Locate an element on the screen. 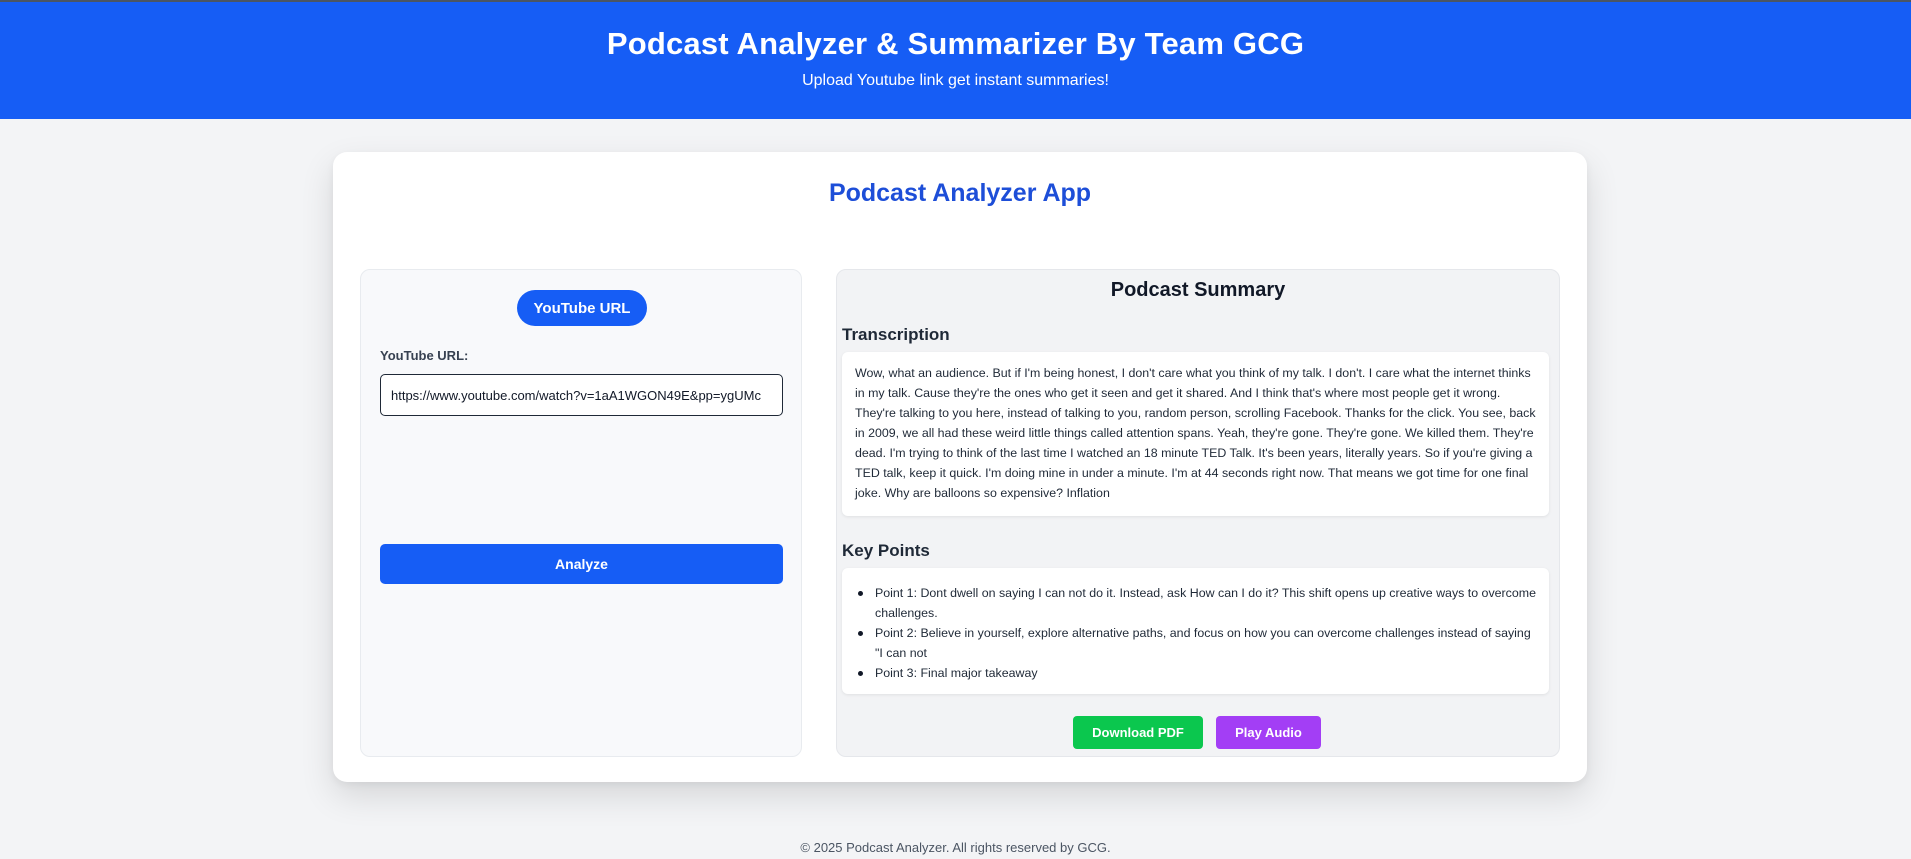 This screenshot has width=1911, height=859. youtube-url-tab: YouTube URL is located at coordinates (582, 308).